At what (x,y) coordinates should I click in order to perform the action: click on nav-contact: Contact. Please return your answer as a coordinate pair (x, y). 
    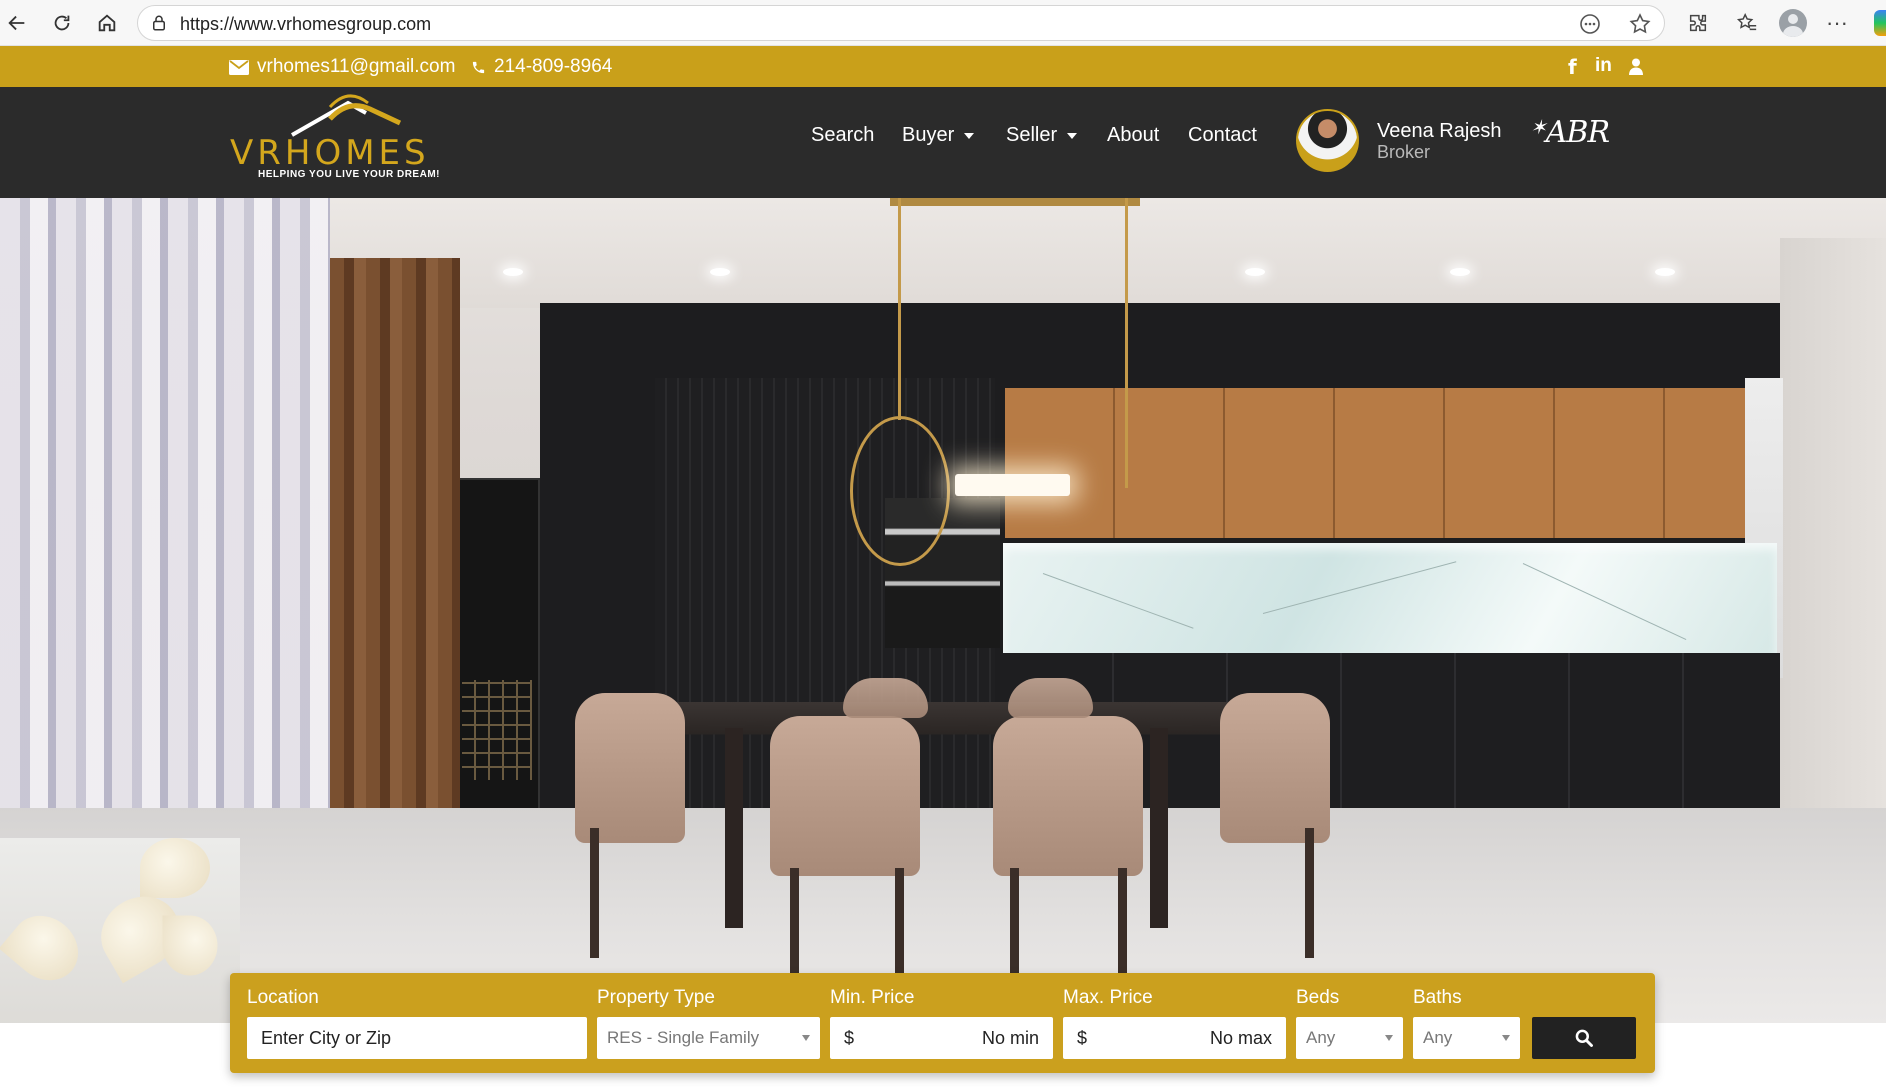
    Looking at the image, I should click on (1222, 135).